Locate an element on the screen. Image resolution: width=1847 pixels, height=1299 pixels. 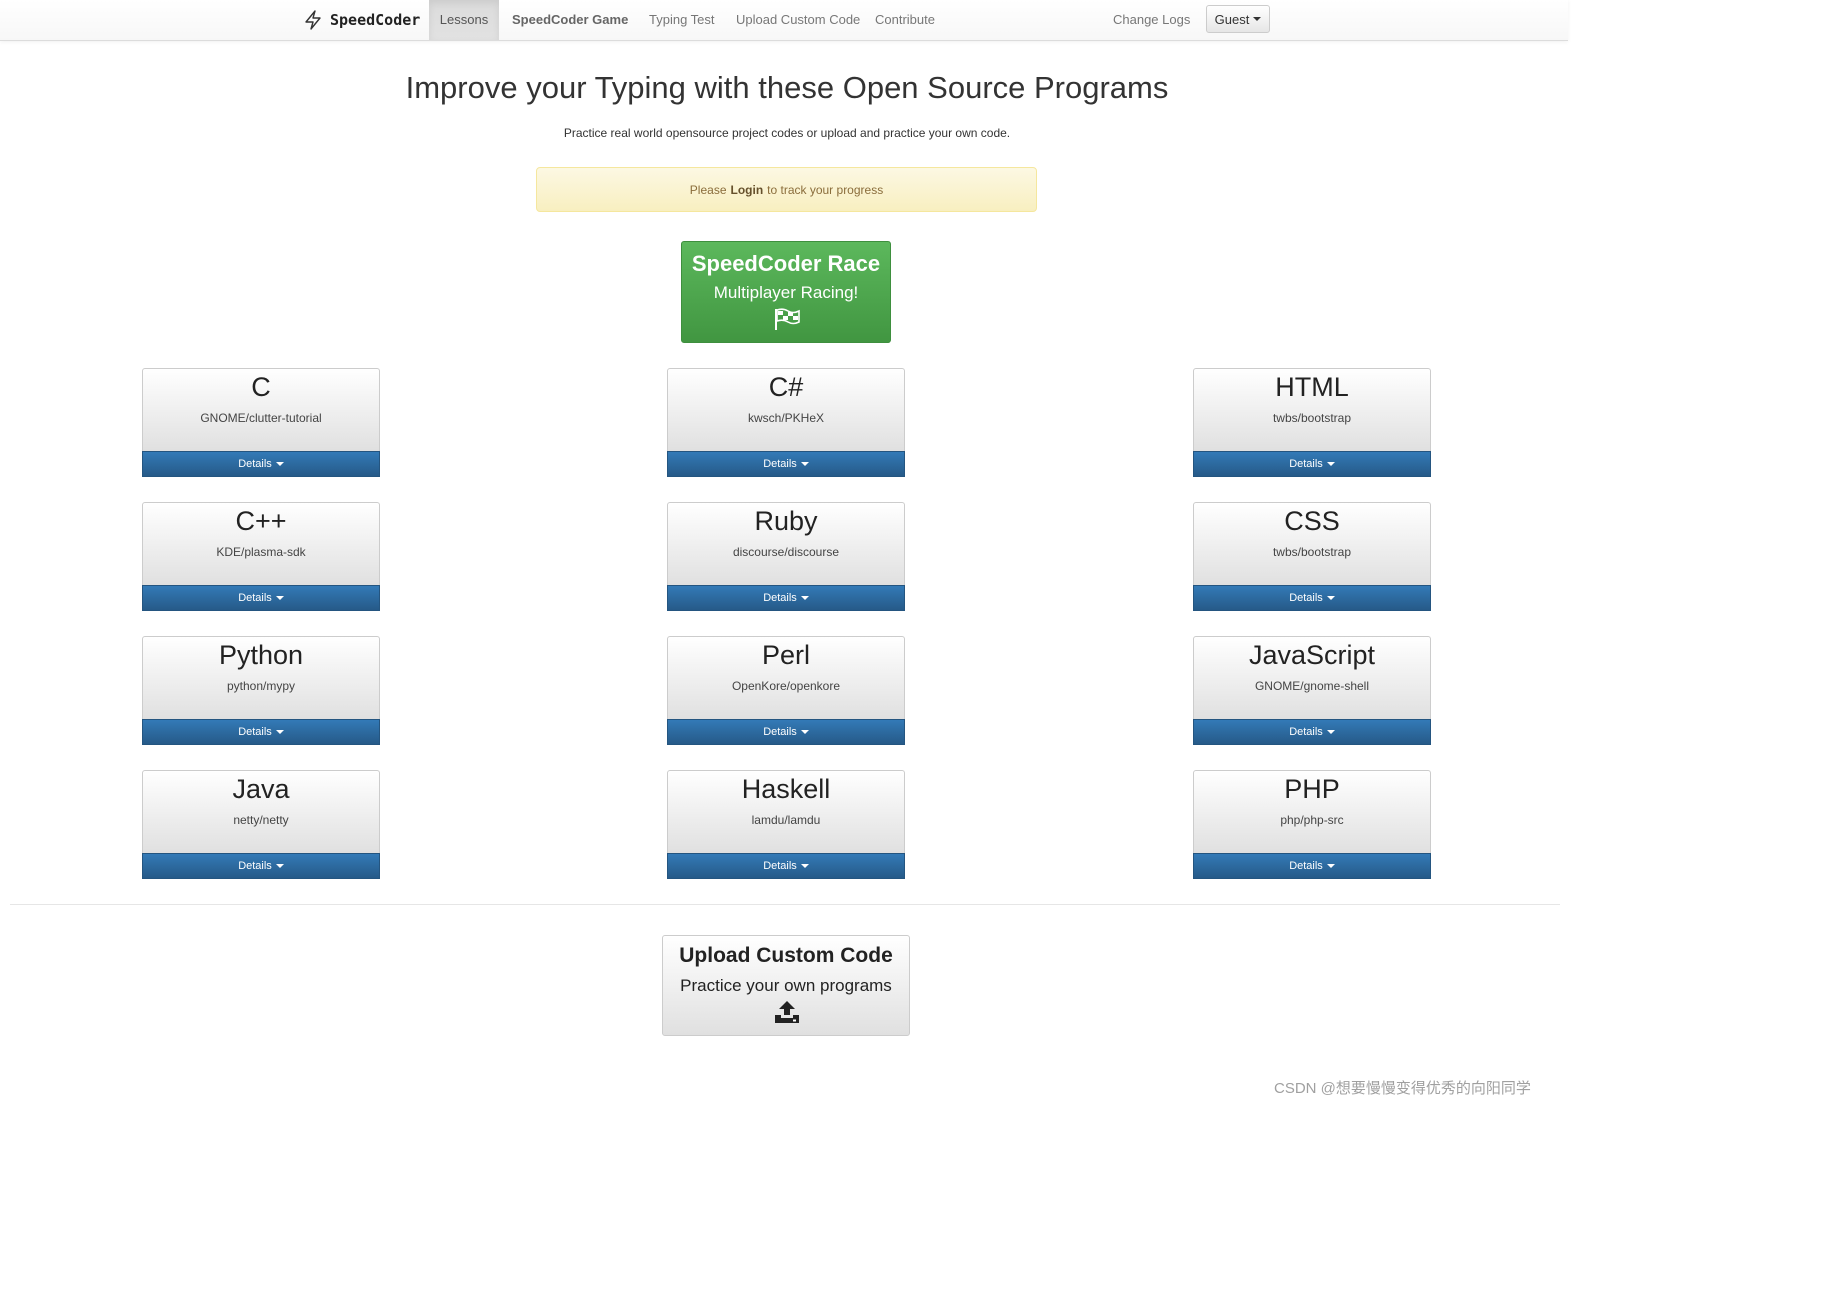
lesson-language: Python is located at coordinates (261, 655).